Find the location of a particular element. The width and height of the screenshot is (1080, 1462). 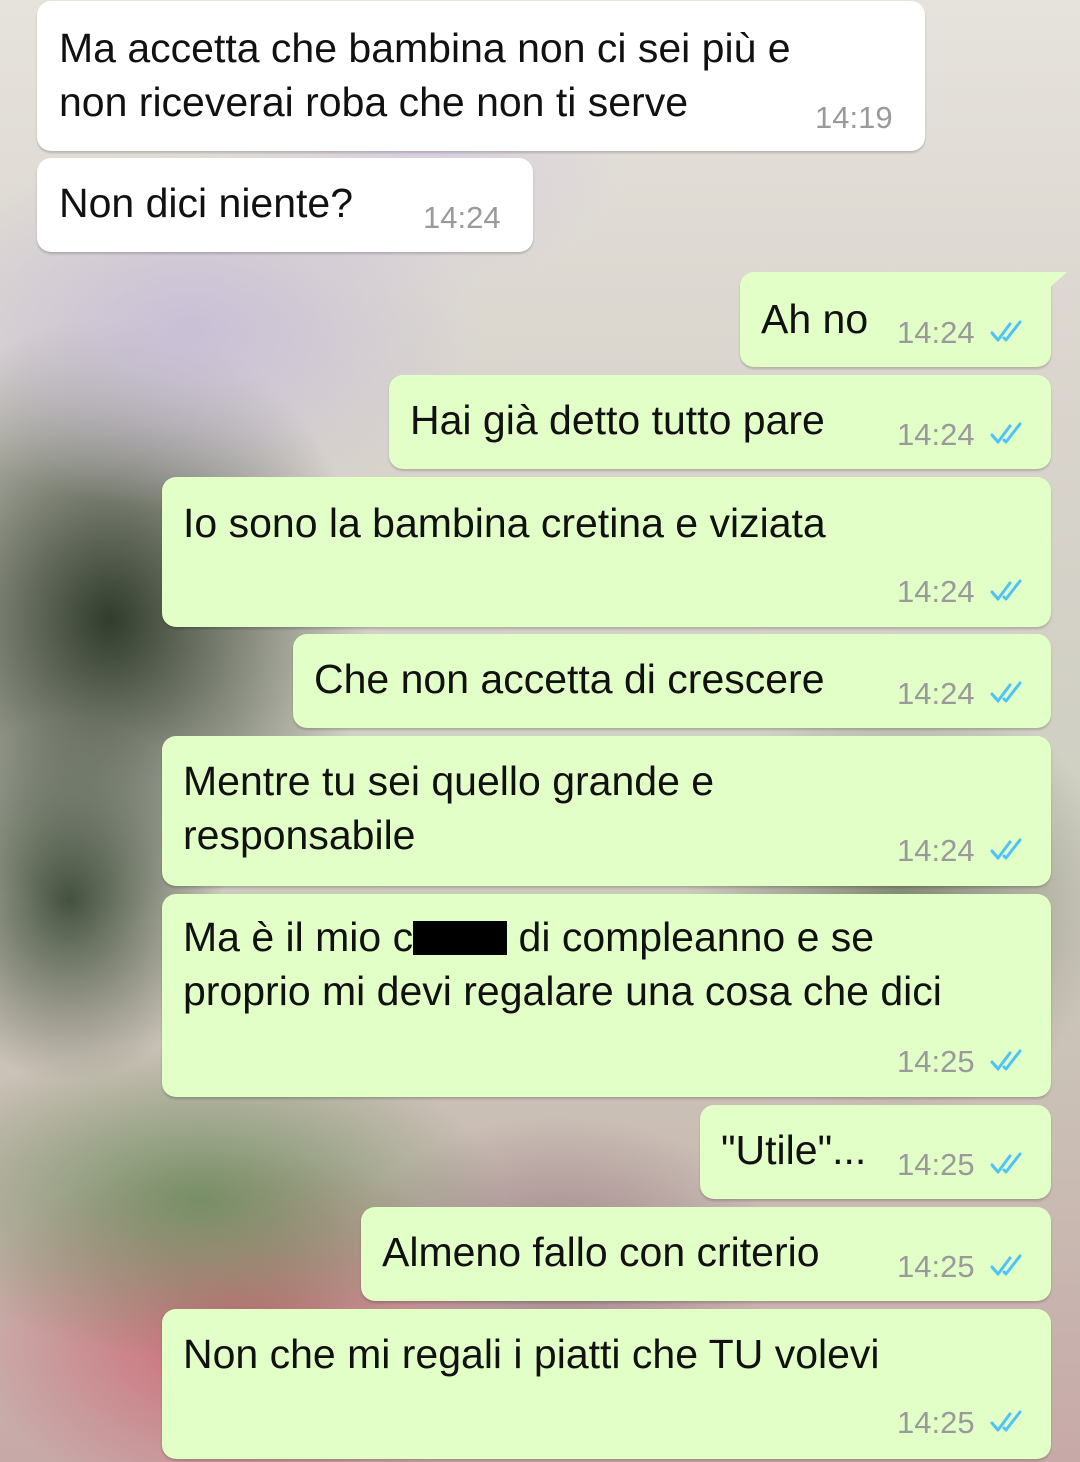

message-text: Ma accetta che bambina non ci sei più e is located at coordinates (425, 48).